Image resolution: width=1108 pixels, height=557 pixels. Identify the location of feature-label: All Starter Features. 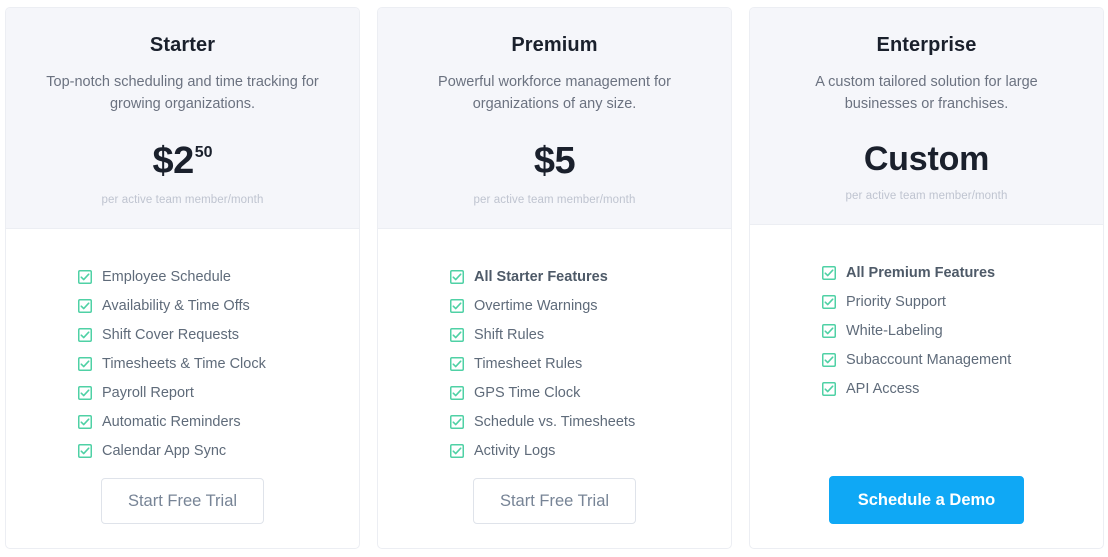
(541, 277).